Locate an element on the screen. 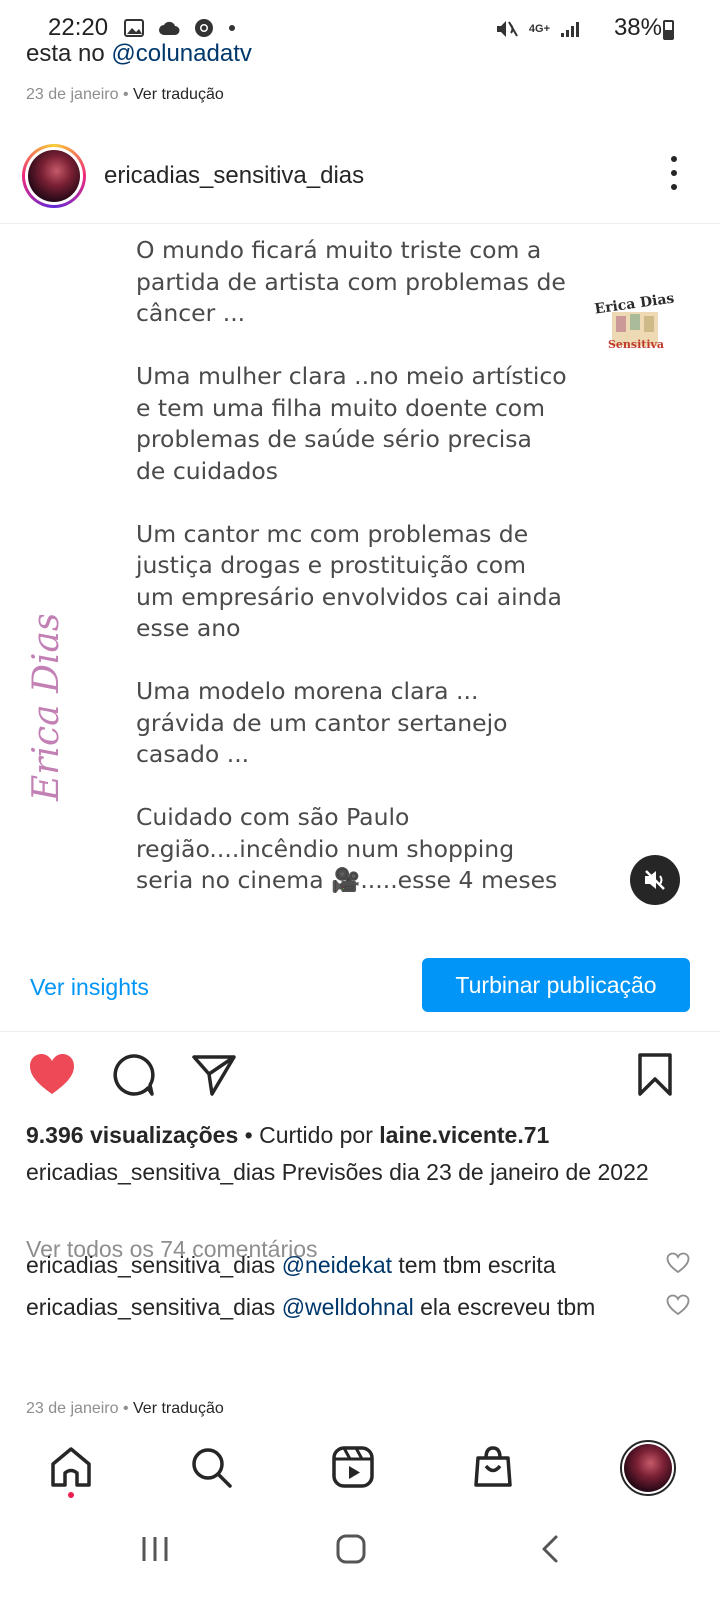 The height and width of the screenshot is (1600, 720). gallery-icon is located at coordinates (134, 28).